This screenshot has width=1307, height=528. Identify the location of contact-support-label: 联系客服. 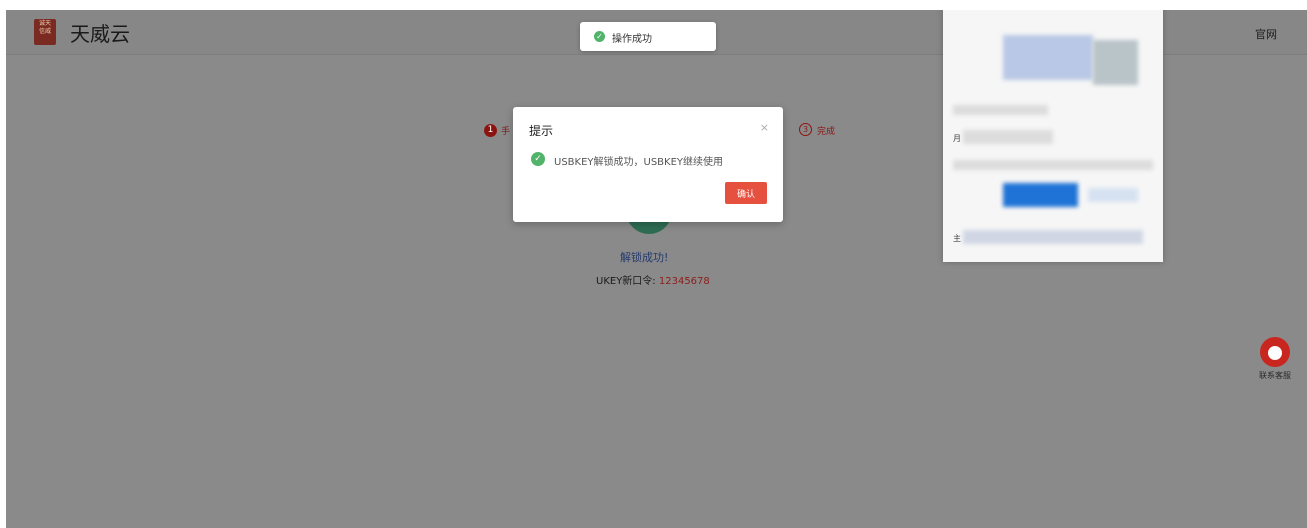
(1275, 375).